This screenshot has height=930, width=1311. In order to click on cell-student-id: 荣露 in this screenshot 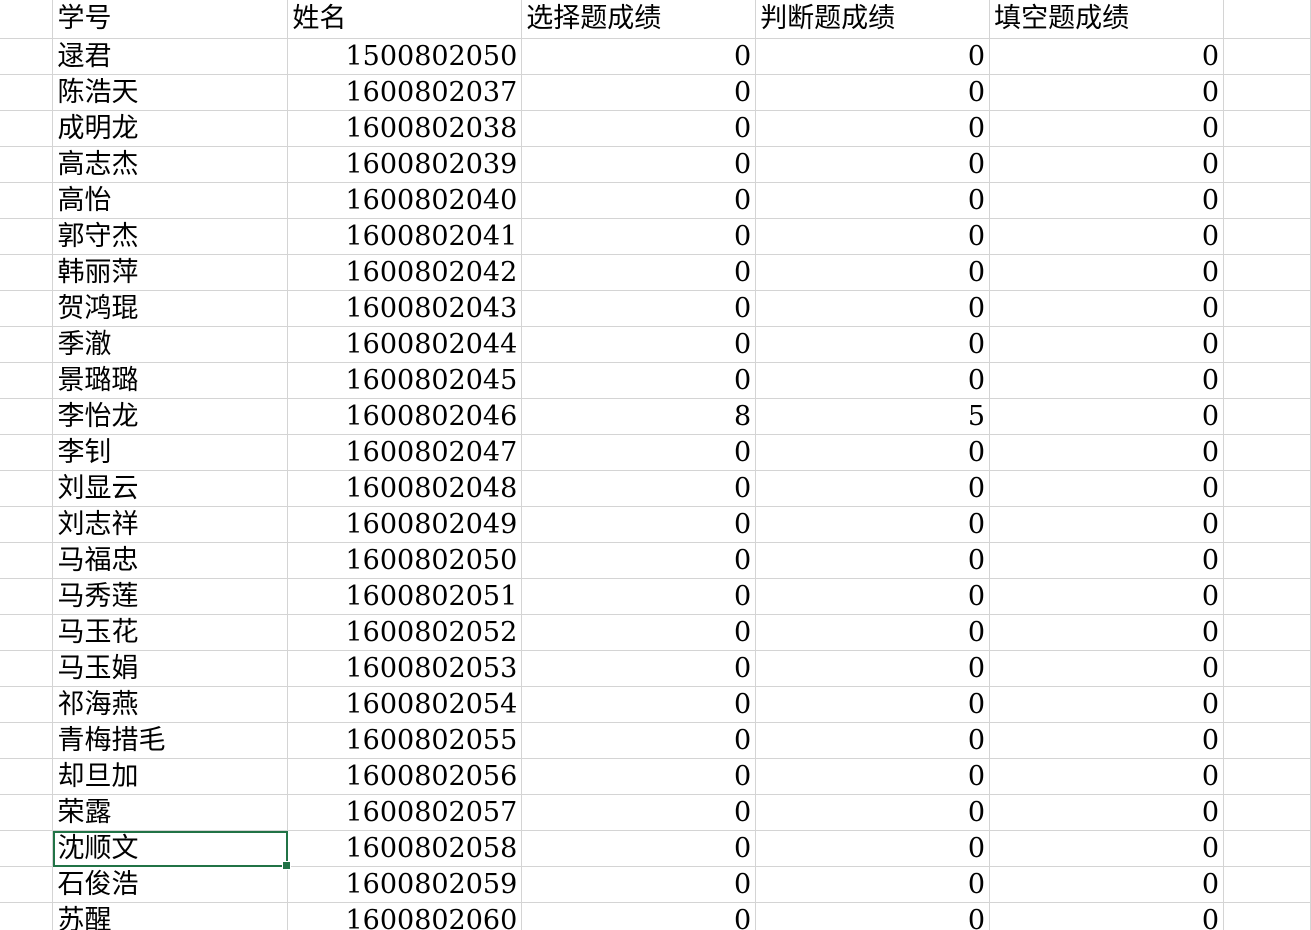, I will do `click(170, 812)`.